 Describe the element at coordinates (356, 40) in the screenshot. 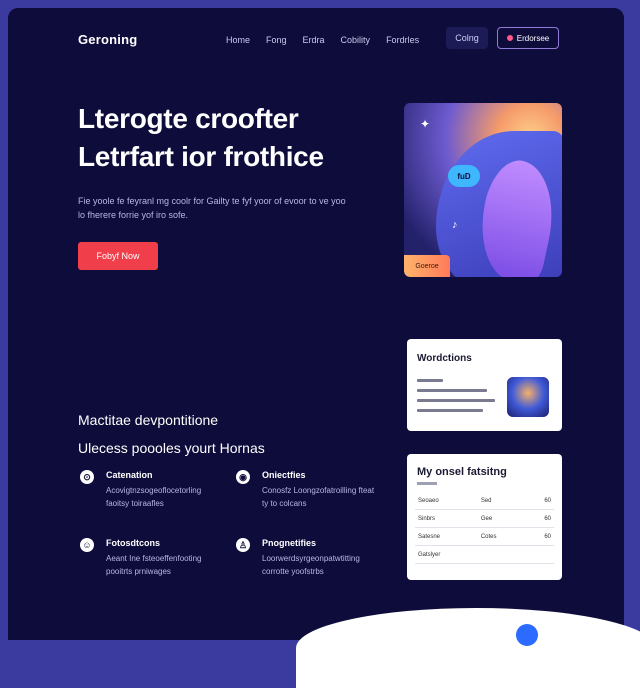

I see `nav-link-4: Cobility` at that location.